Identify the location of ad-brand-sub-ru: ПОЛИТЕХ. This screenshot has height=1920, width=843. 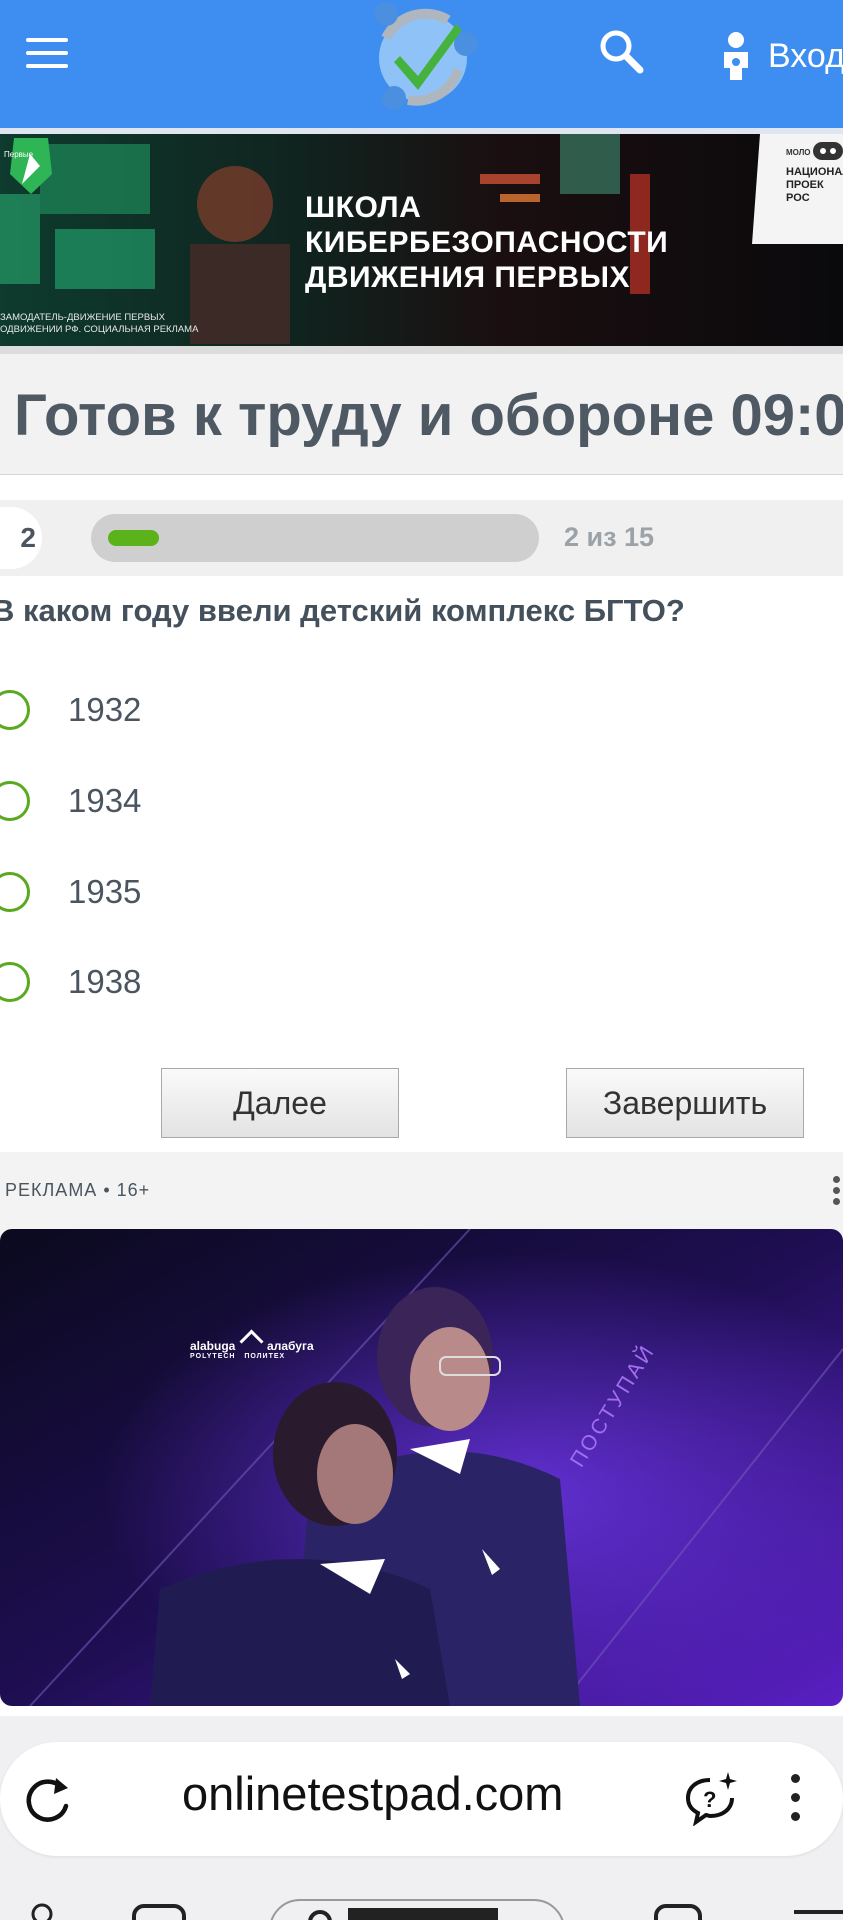
(265, 1356).